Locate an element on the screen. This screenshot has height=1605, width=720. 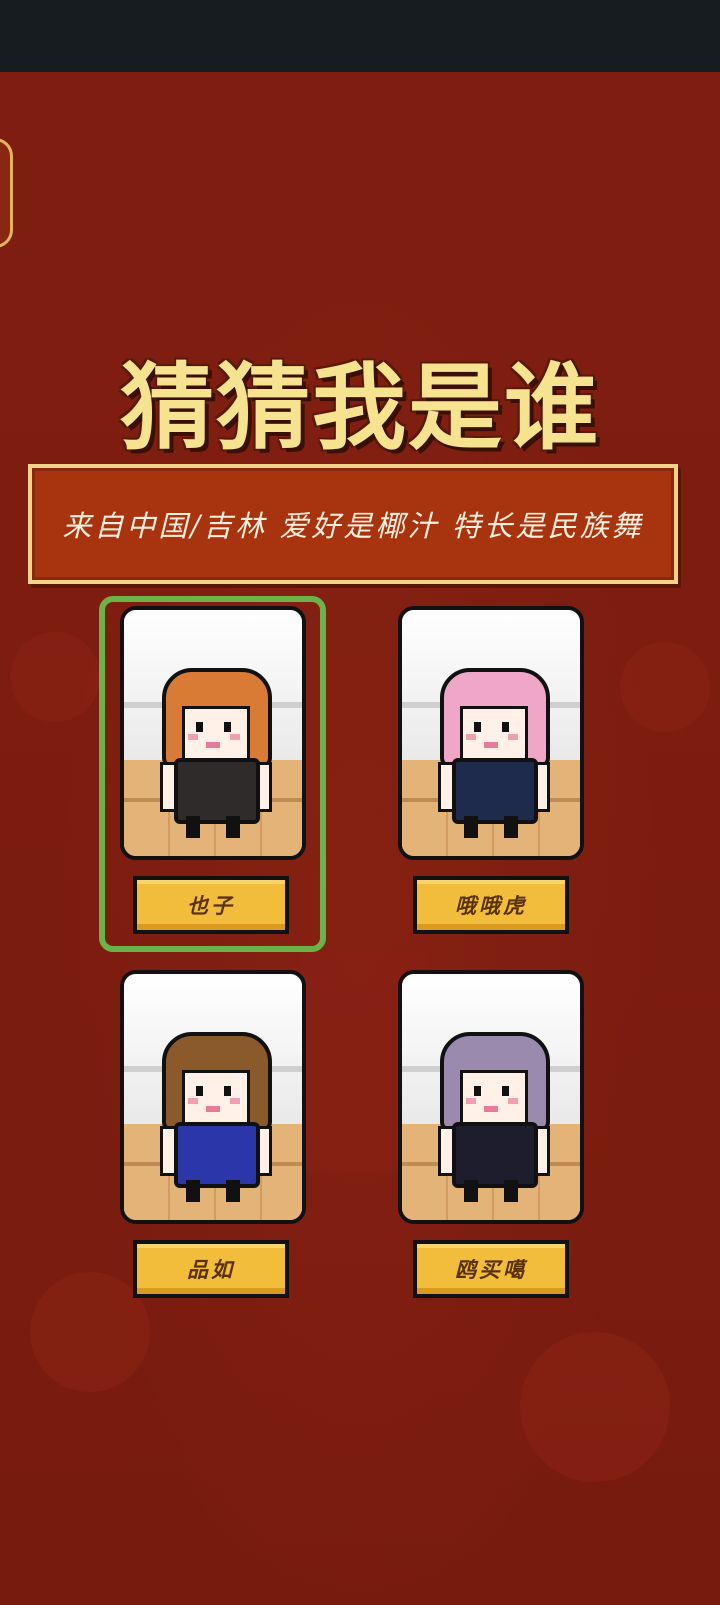
character-name: 也子 is located at coordinates (211, 905).